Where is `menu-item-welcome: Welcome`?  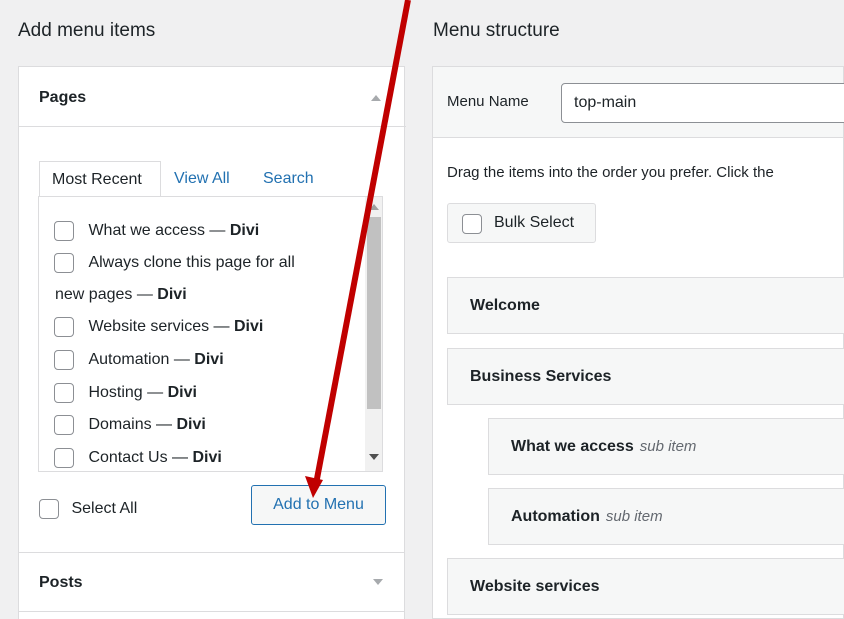 menu-item-welcome: Welcome is located at coordinates (645, 305).